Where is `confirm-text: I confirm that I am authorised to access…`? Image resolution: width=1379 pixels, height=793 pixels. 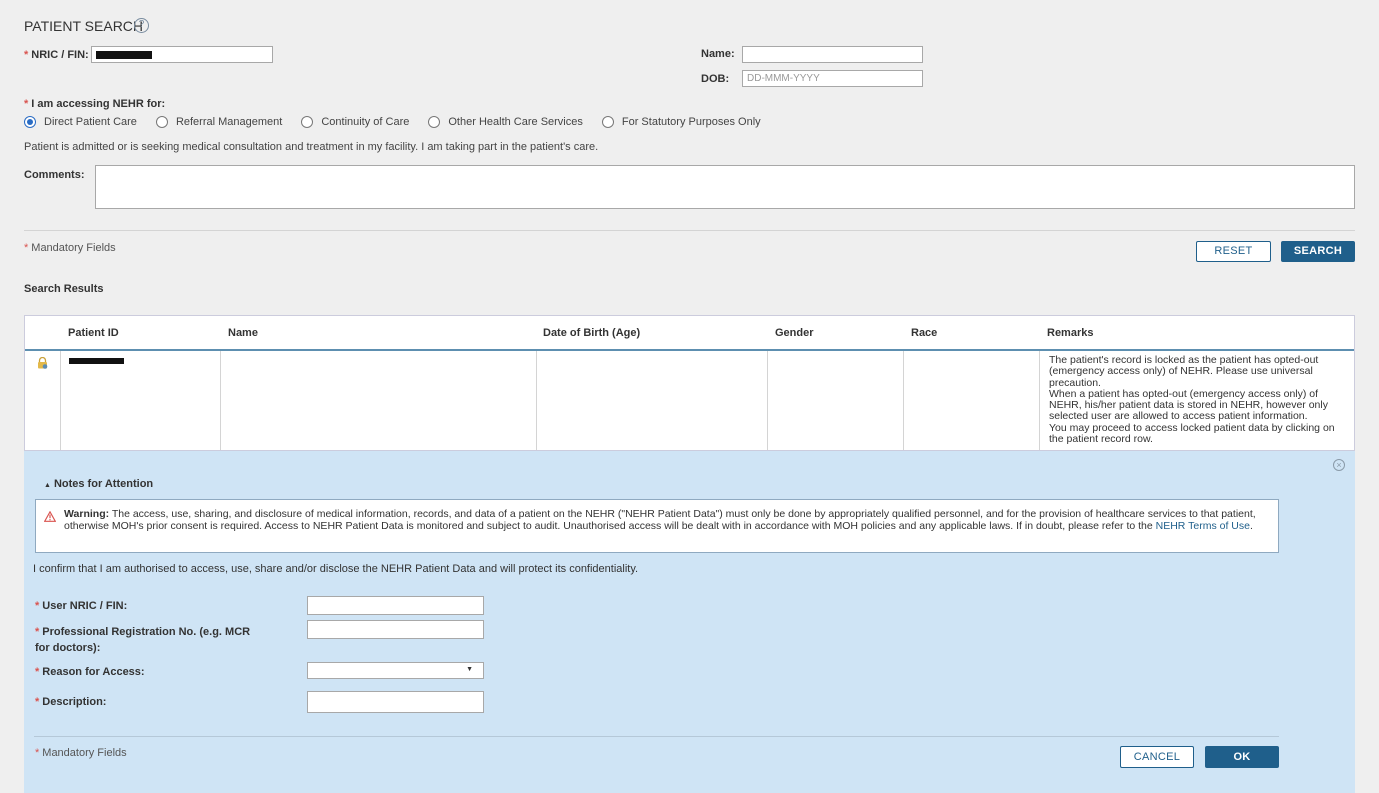
confirm-text: I confirm that I am authorised to access… is located at coordinates (336, 569).